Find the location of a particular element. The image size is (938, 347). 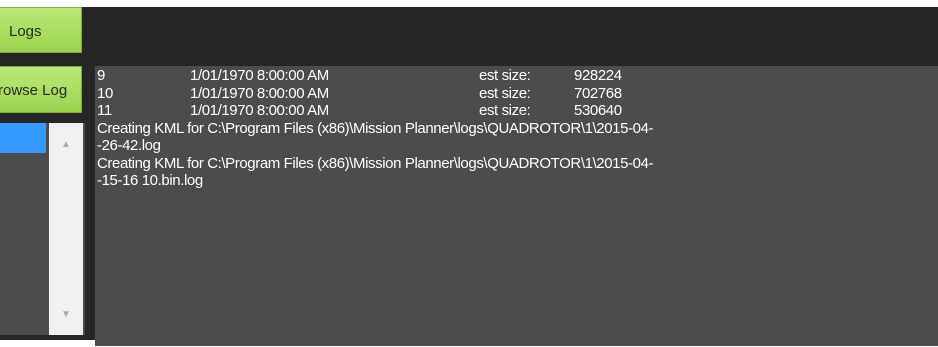

scroll-down-arrow-icon: ▼ is located at coordinates (66, 315).